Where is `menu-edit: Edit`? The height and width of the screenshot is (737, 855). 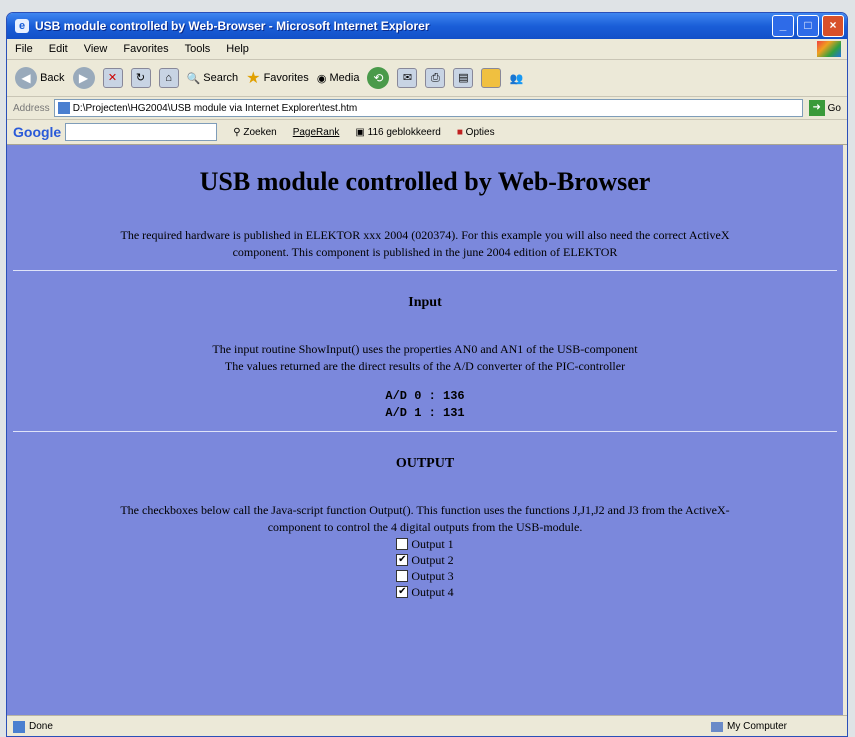 menu-edit: Edit is located at coordinates (58, 49).